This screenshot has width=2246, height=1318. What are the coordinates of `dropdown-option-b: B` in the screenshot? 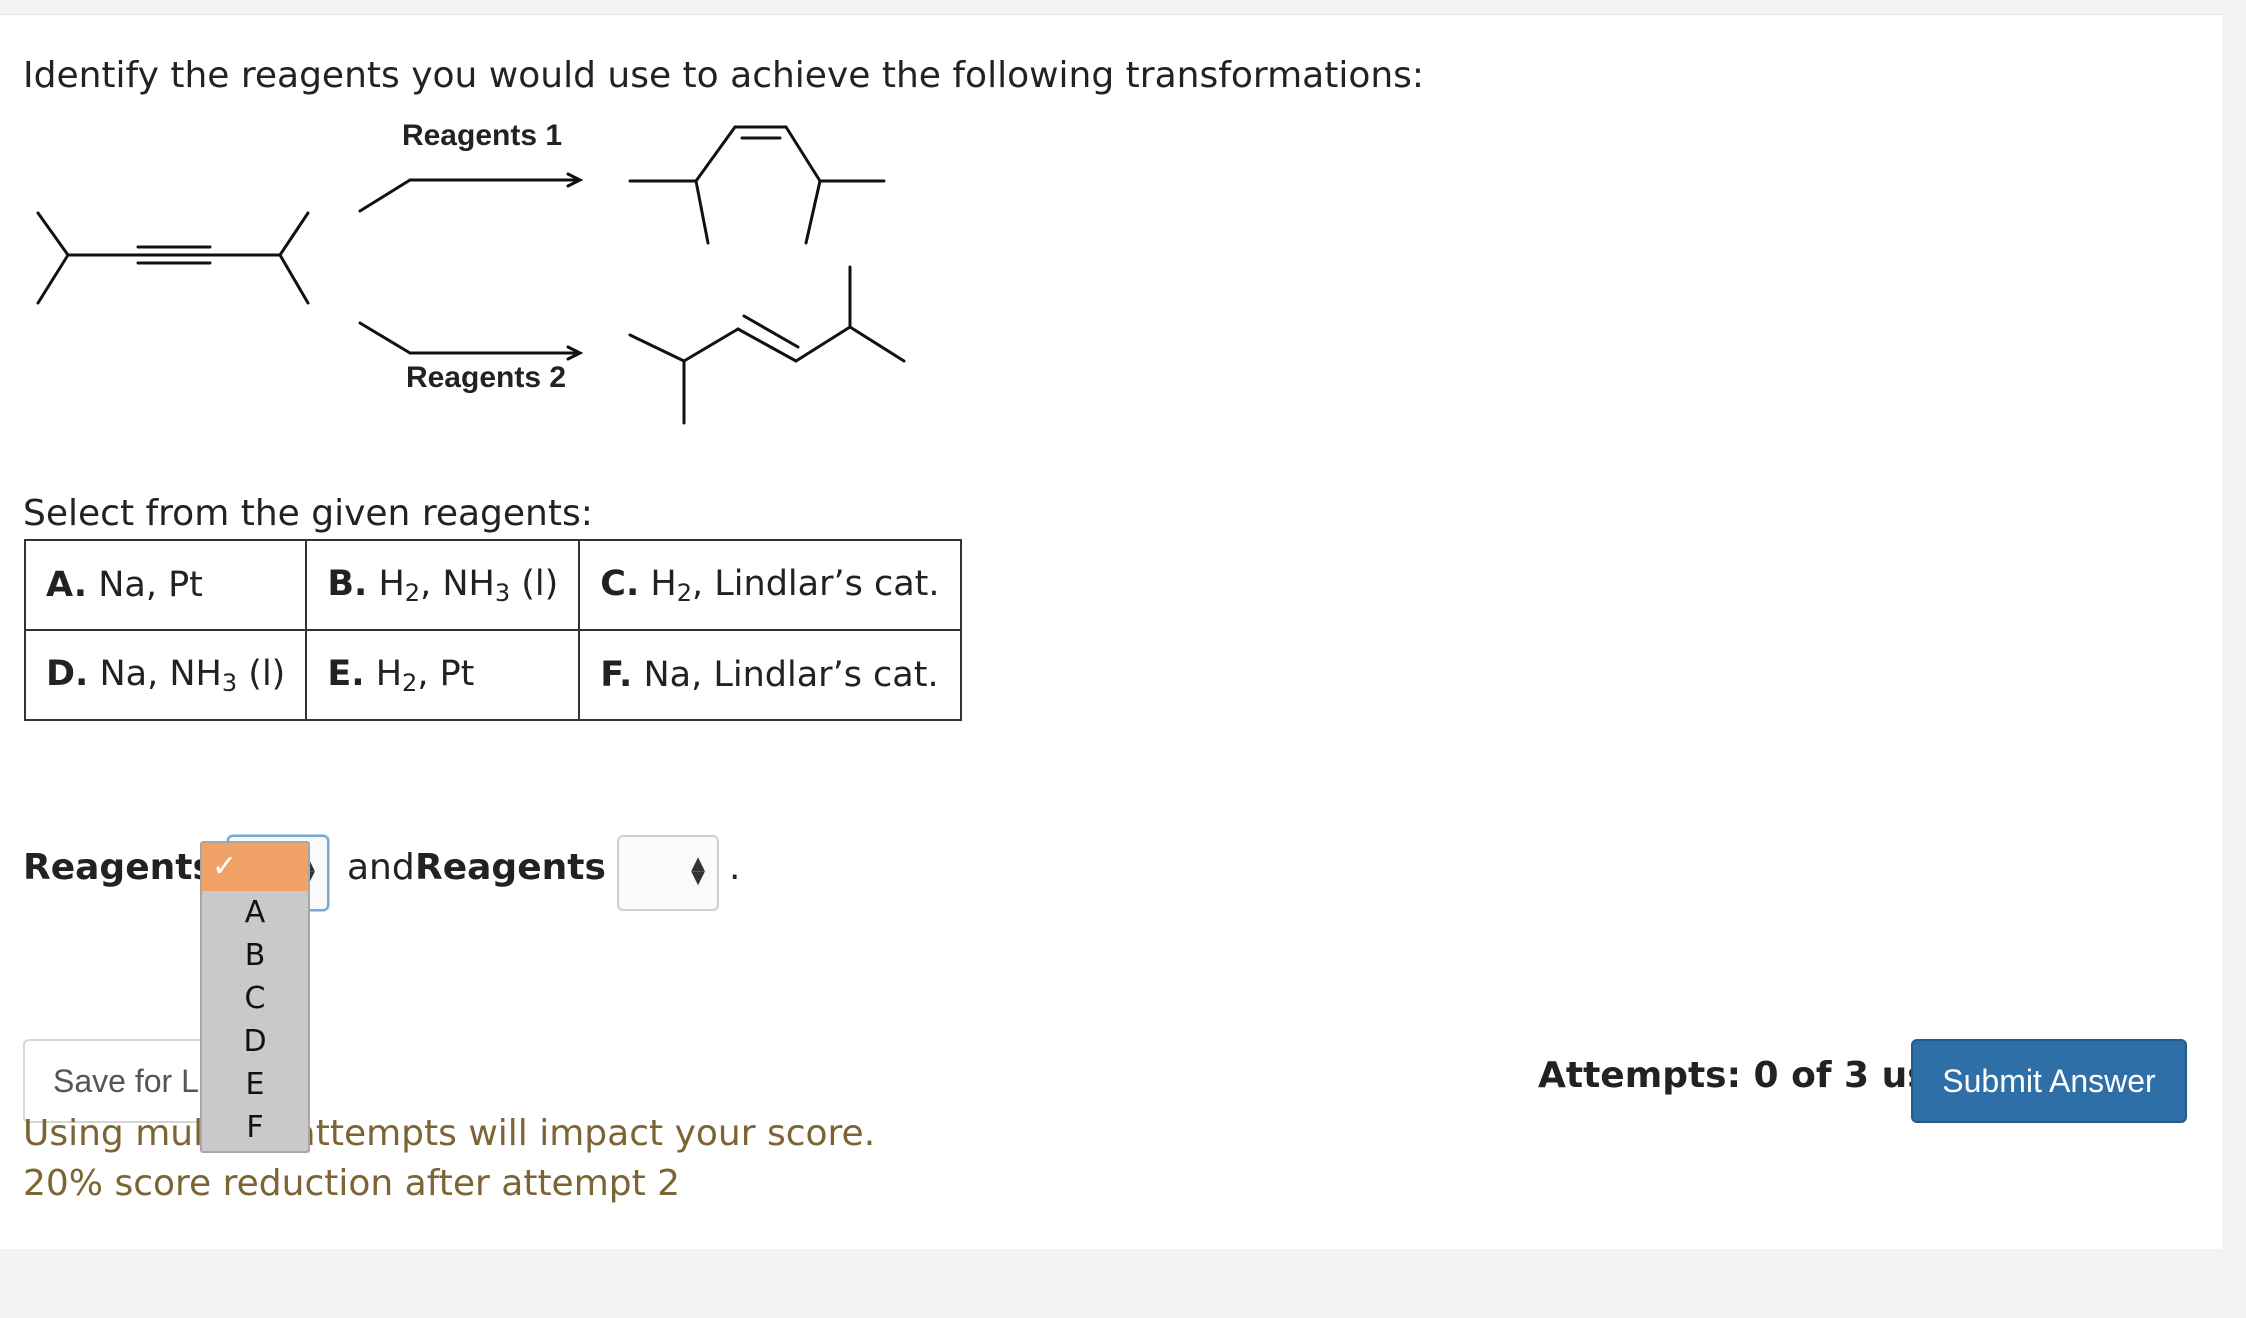 It's located at (255, 955).